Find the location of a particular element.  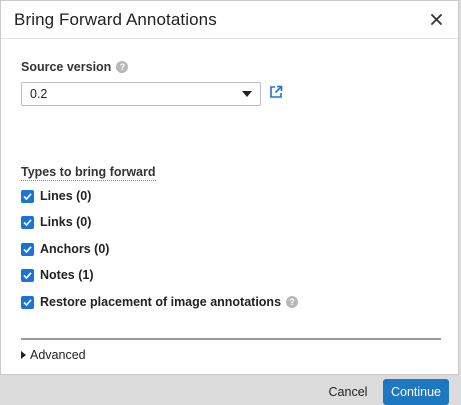

checkbox-label: Lines (0) is located at coordinates (66, 196).